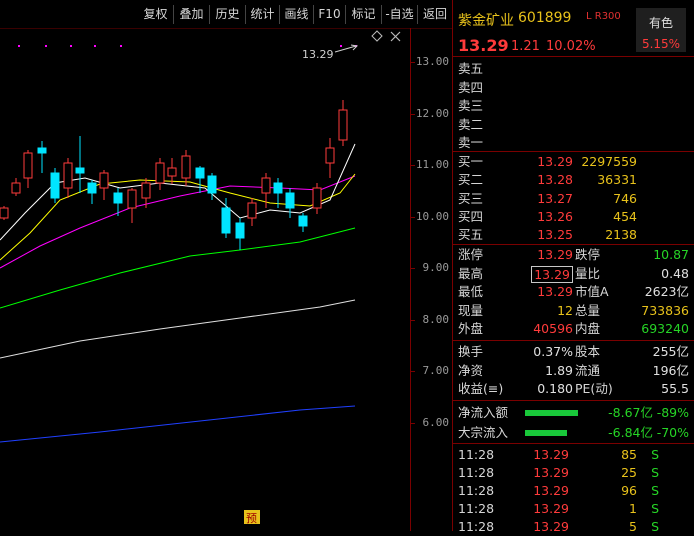  I want to click on stat-label: 最高, so click(471, 273).